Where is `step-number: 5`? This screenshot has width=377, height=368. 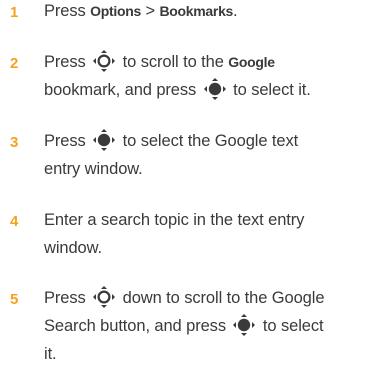
step-number: 5 is located at coordinates (14, 299).